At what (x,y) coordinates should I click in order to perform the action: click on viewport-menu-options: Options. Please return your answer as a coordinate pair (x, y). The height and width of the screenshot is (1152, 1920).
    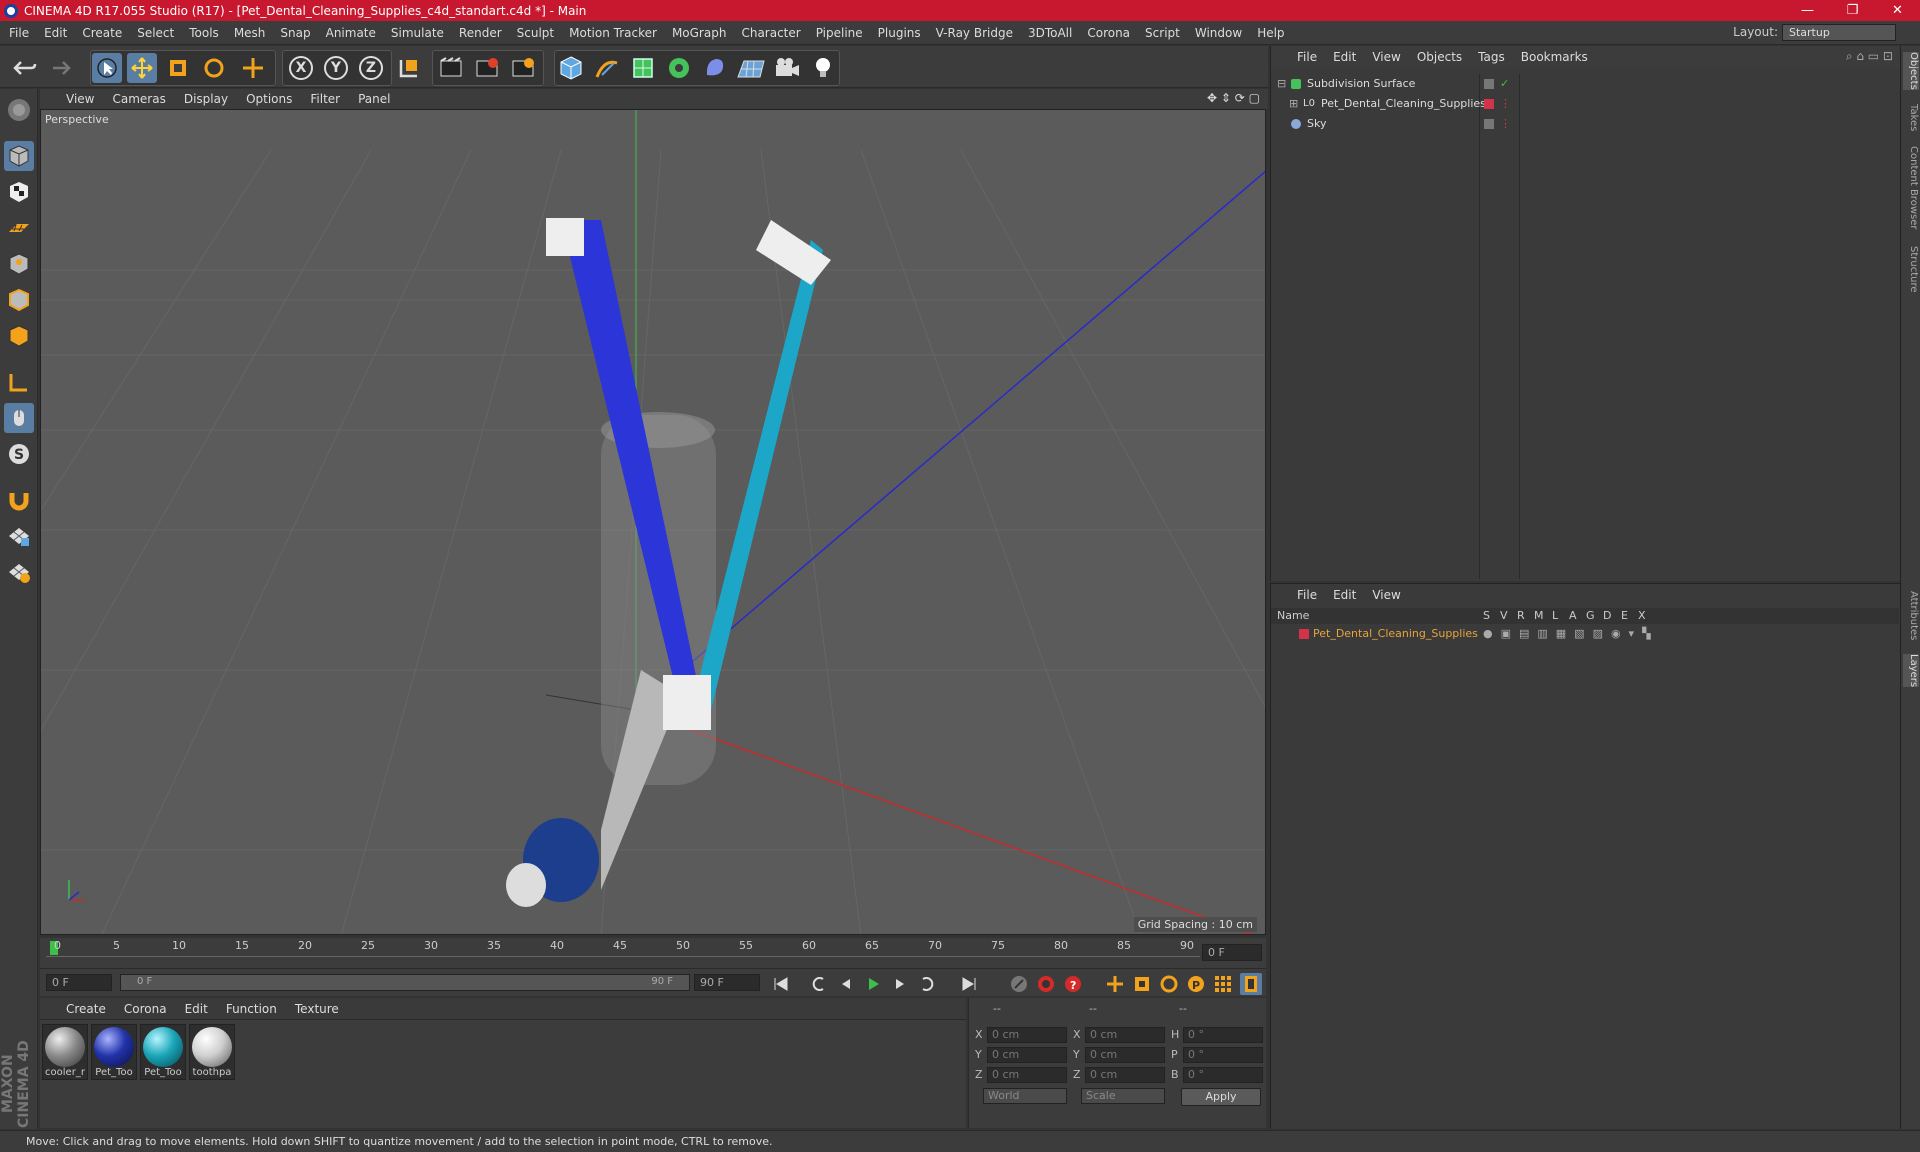
    Looking at the image, I should click on (269, 99).